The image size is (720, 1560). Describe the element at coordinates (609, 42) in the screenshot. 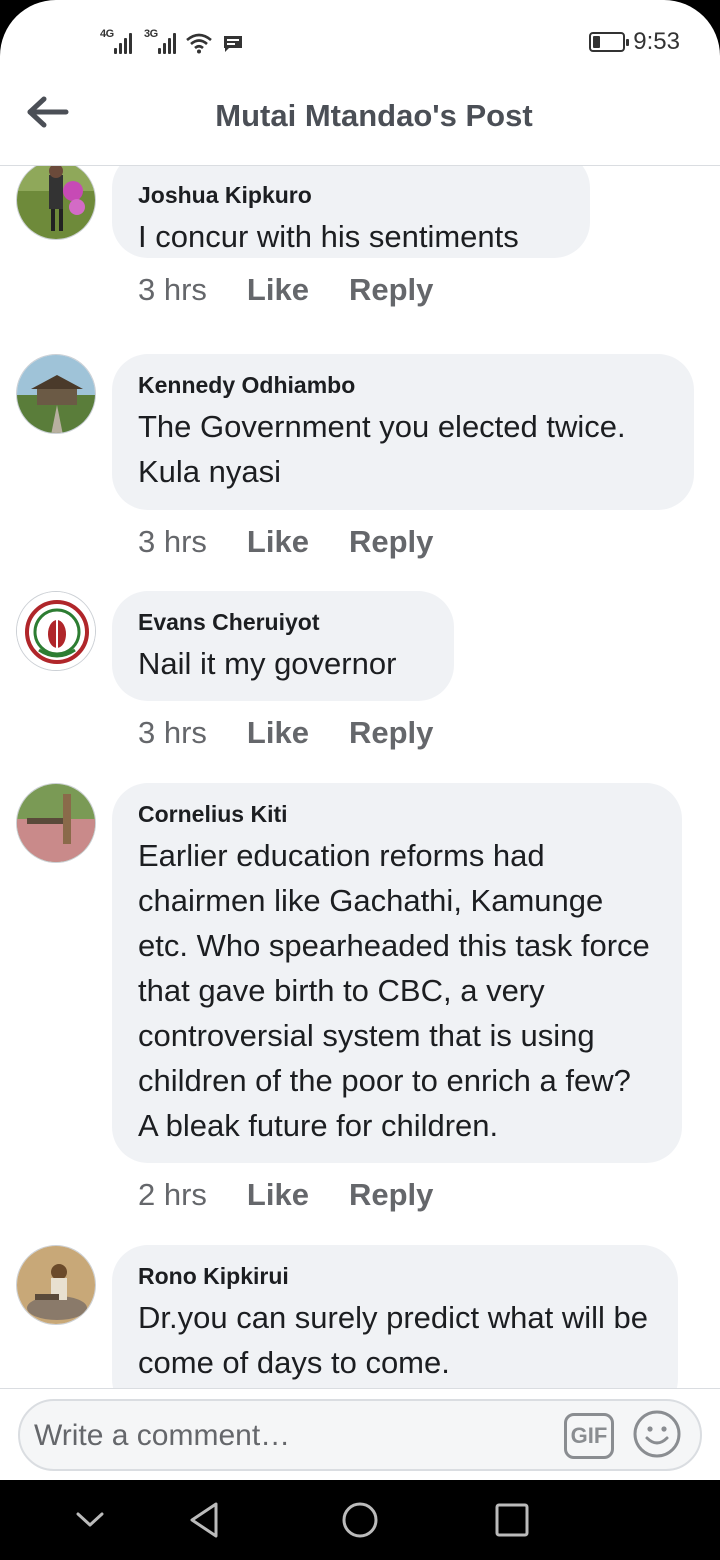

I see `battery-icon` at that location.